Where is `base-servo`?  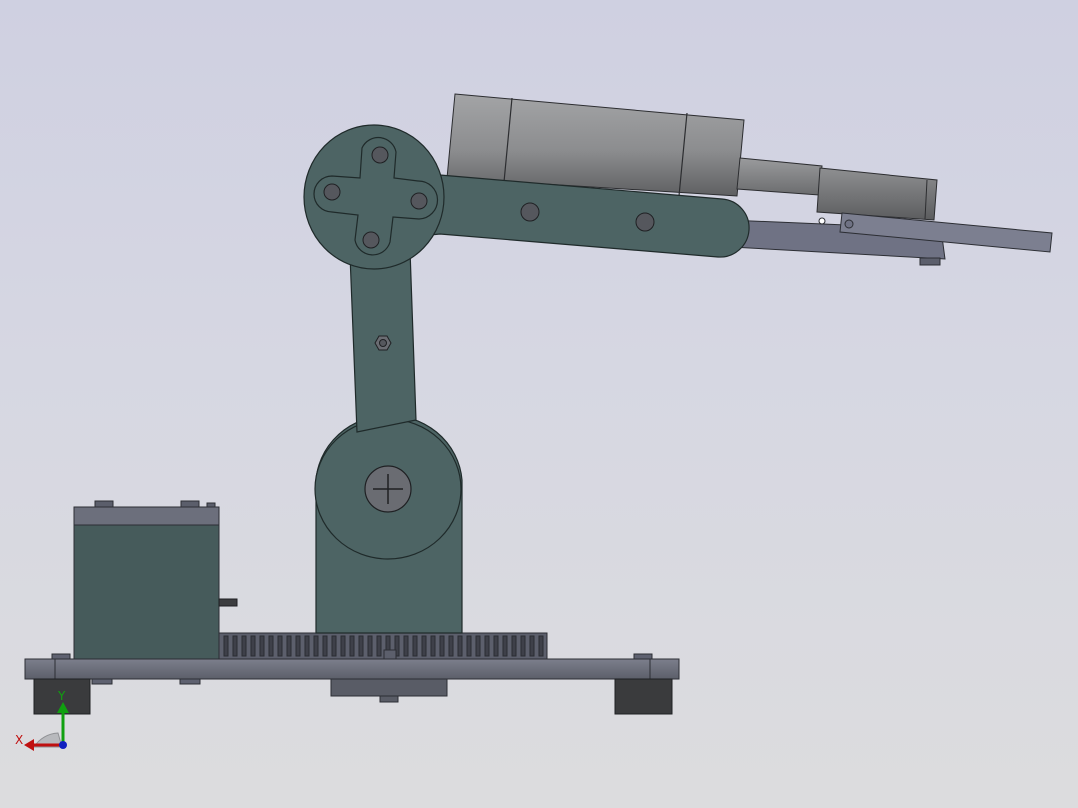
base-servo is located at coordinates (155, 580).